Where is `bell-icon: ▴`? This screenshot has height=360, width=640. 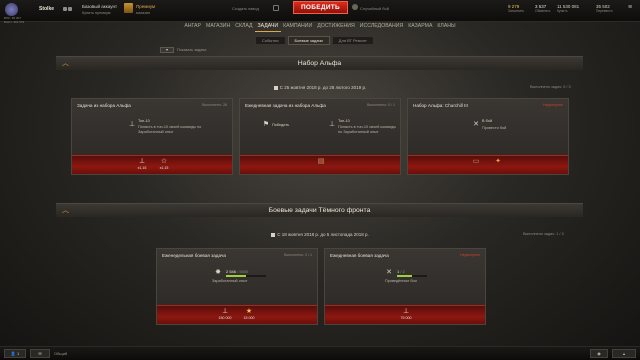
bell-icon: ▴ is located at coordinates (623, 353).